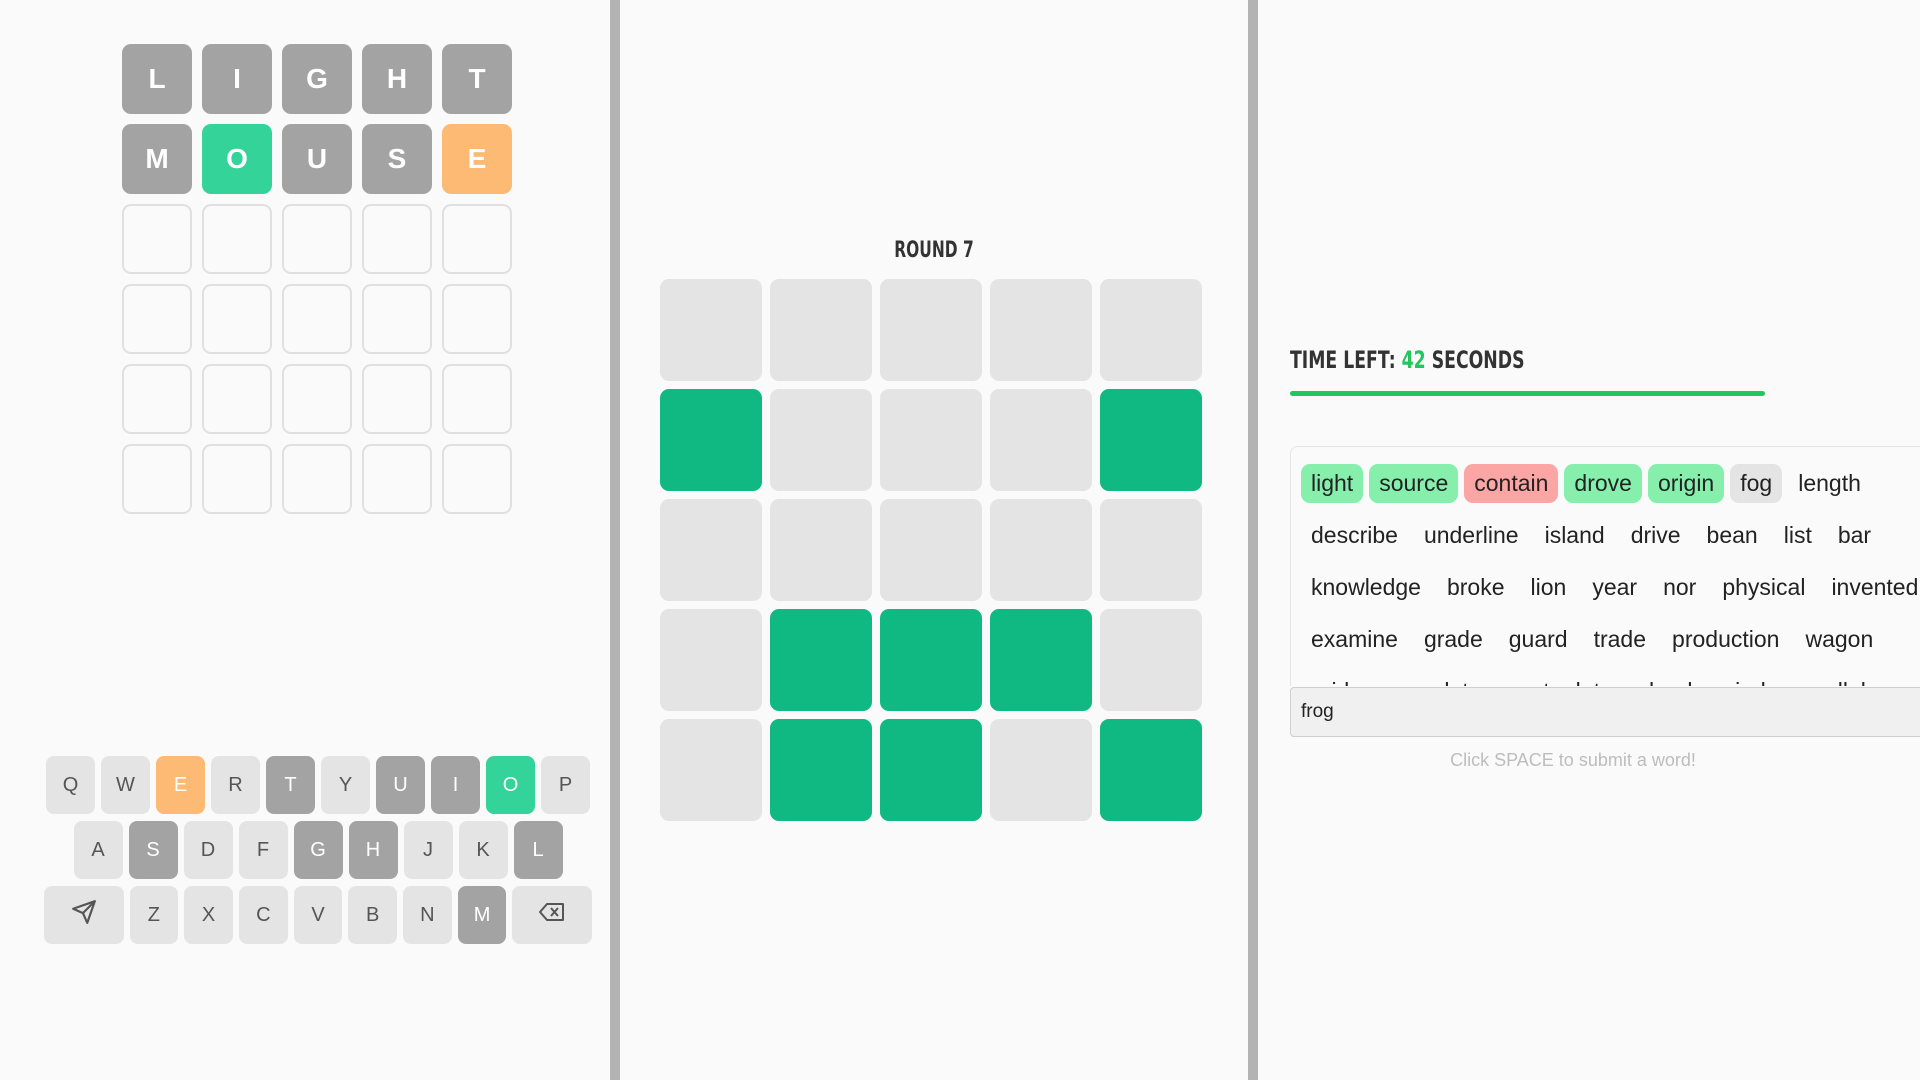 This screenshot has height=1080, width=1920. Describe the element at coordinates (263, 850) in the screenshot. I see `key-f: F` at that location.